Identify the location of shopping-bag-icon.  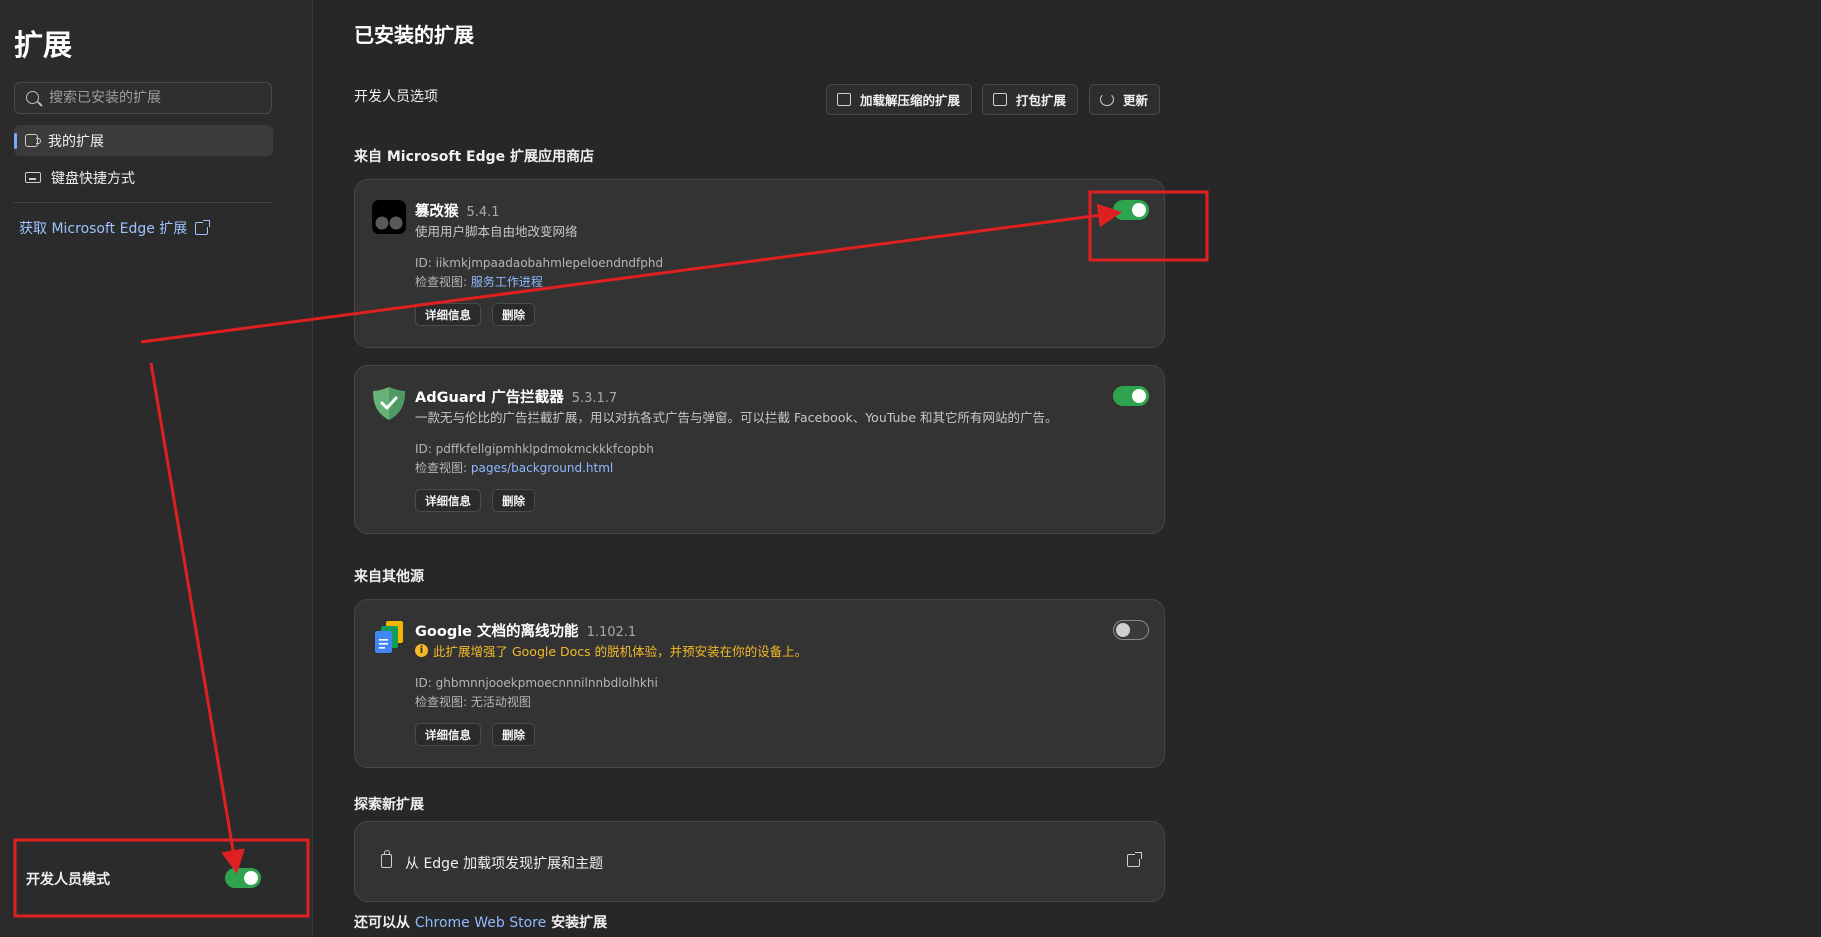
(386, 859).